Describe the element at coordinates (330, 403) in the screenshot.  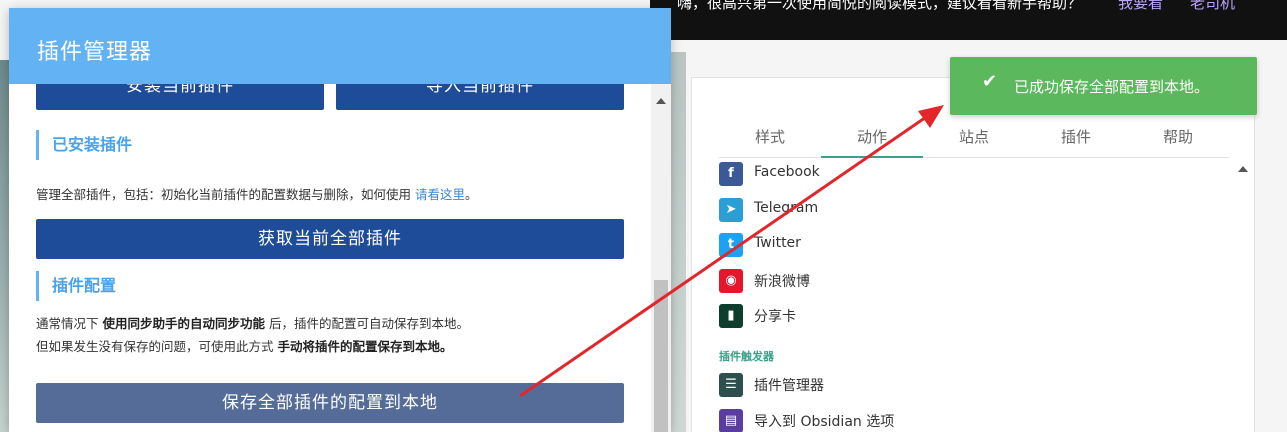
I see `save-all-config-button: 保存全部插件的配置到本地` at that location.